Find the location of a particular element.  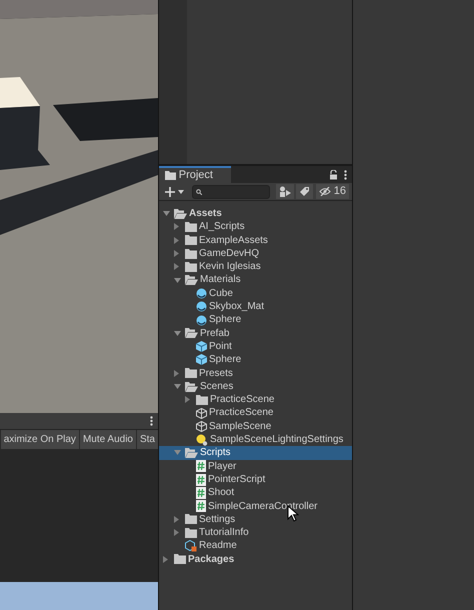

tree-item: Scripts is located at coordinates (255, 453).